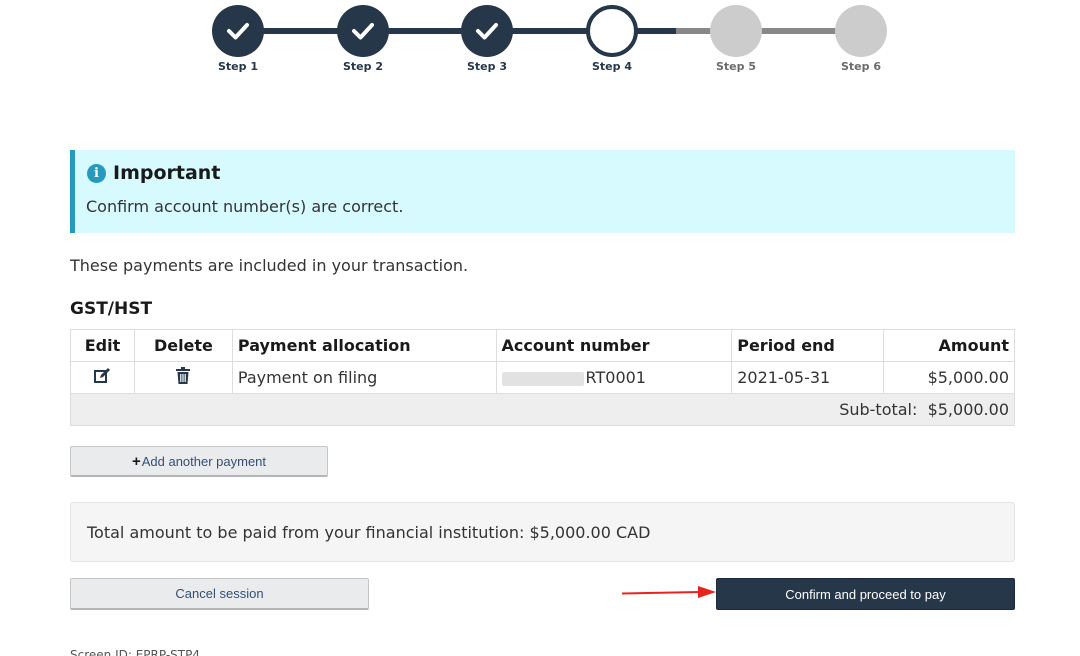  Describe the element at coordinates (183, 345) in the screenshot. I see `column-header-delete: Delete` at that location.